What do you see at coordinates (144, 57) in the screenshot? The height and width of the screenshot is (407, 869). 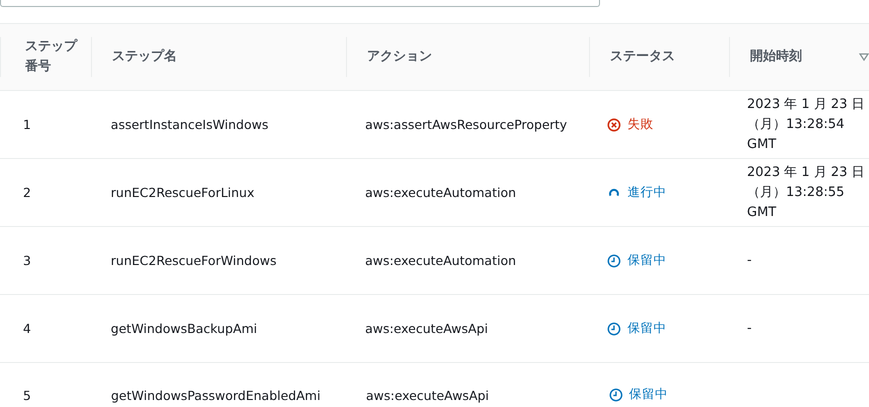 I see `column-header: ステップ名` at bounding box center [144, 57].